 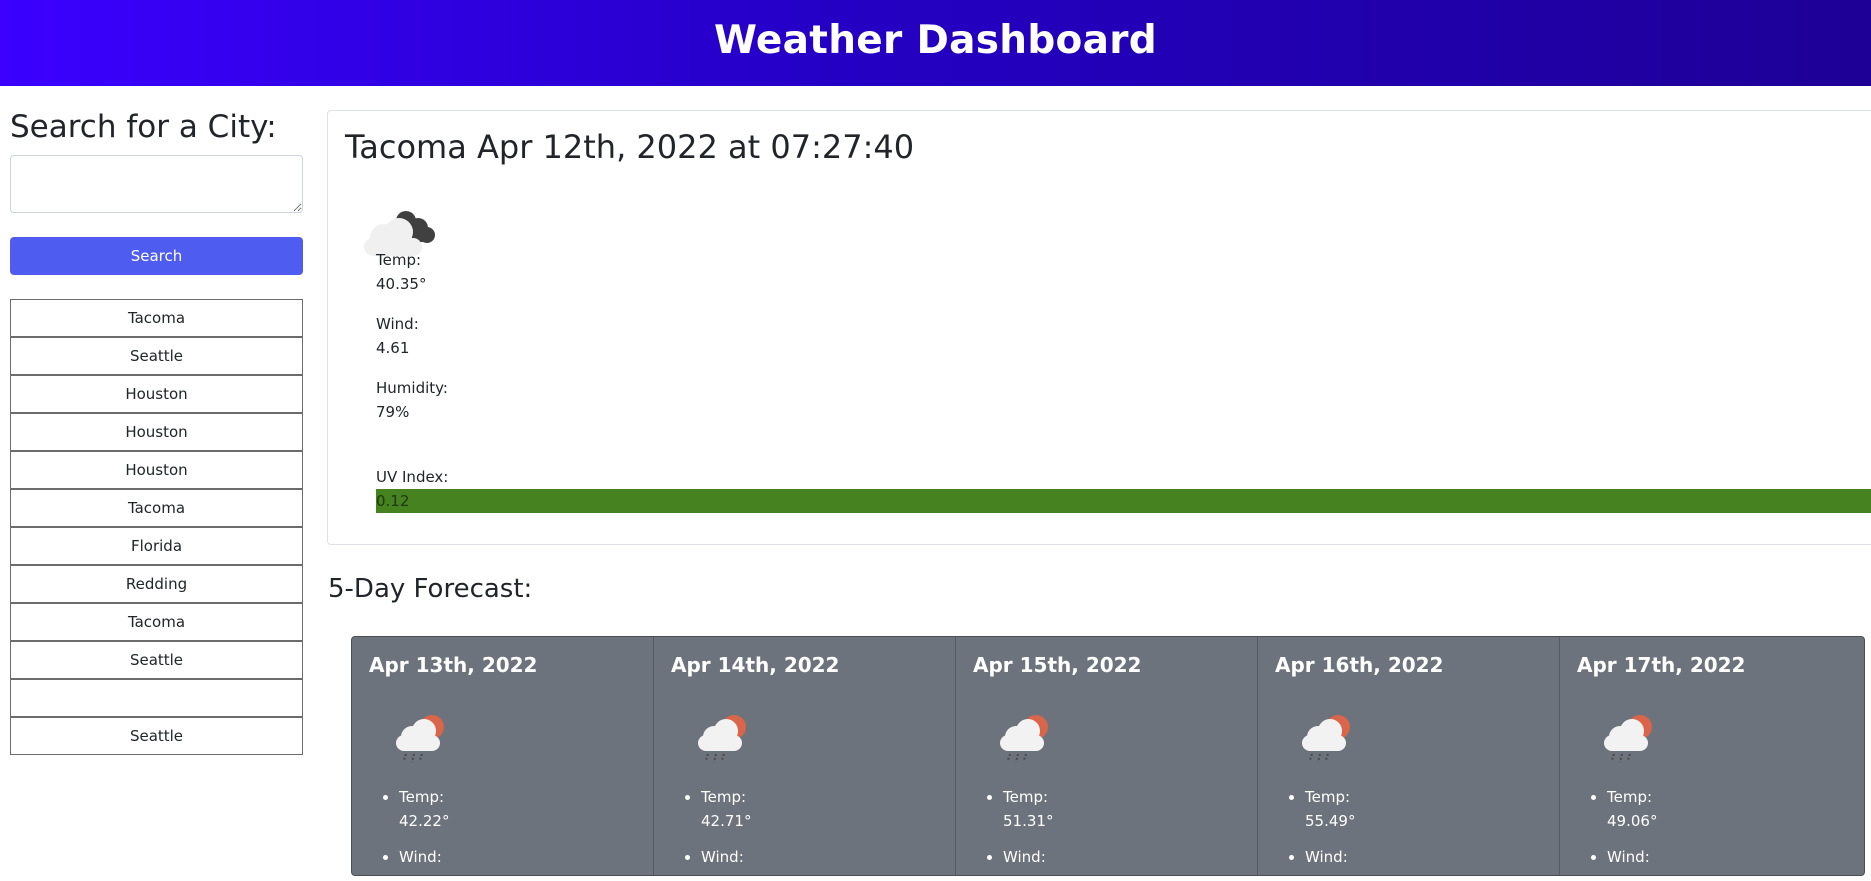 I want to click on forecast-date: Apr 16th, 2022, so click(x=1359, y=665).